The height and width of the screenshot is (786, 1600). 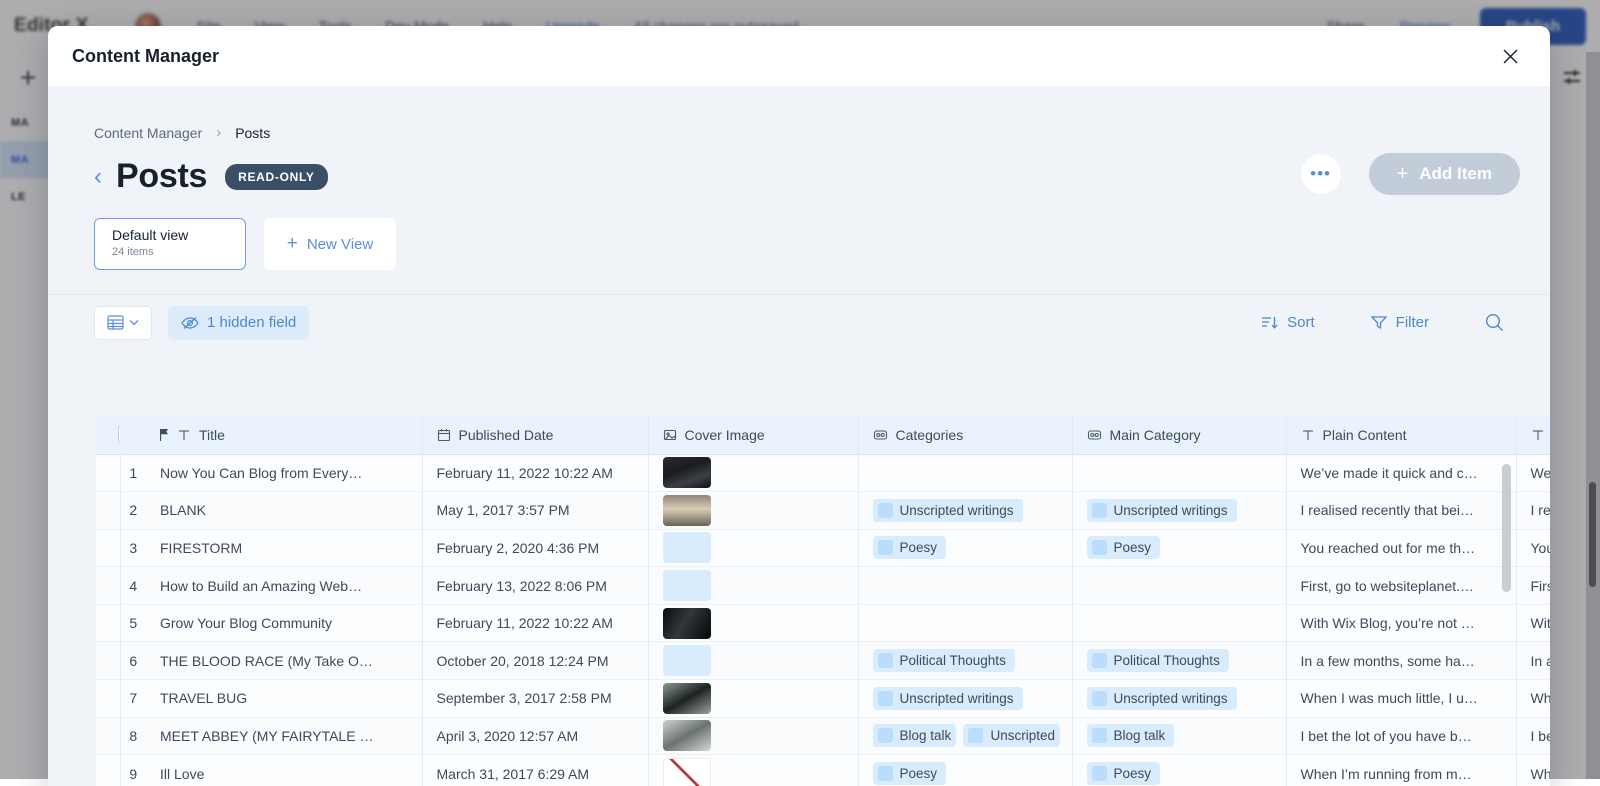 What do you see at coordinates (535, 736) in the screenshot?
I see `cell-published-date: April 3, 2020 12:57 AM` at bounding box center [535, 736].